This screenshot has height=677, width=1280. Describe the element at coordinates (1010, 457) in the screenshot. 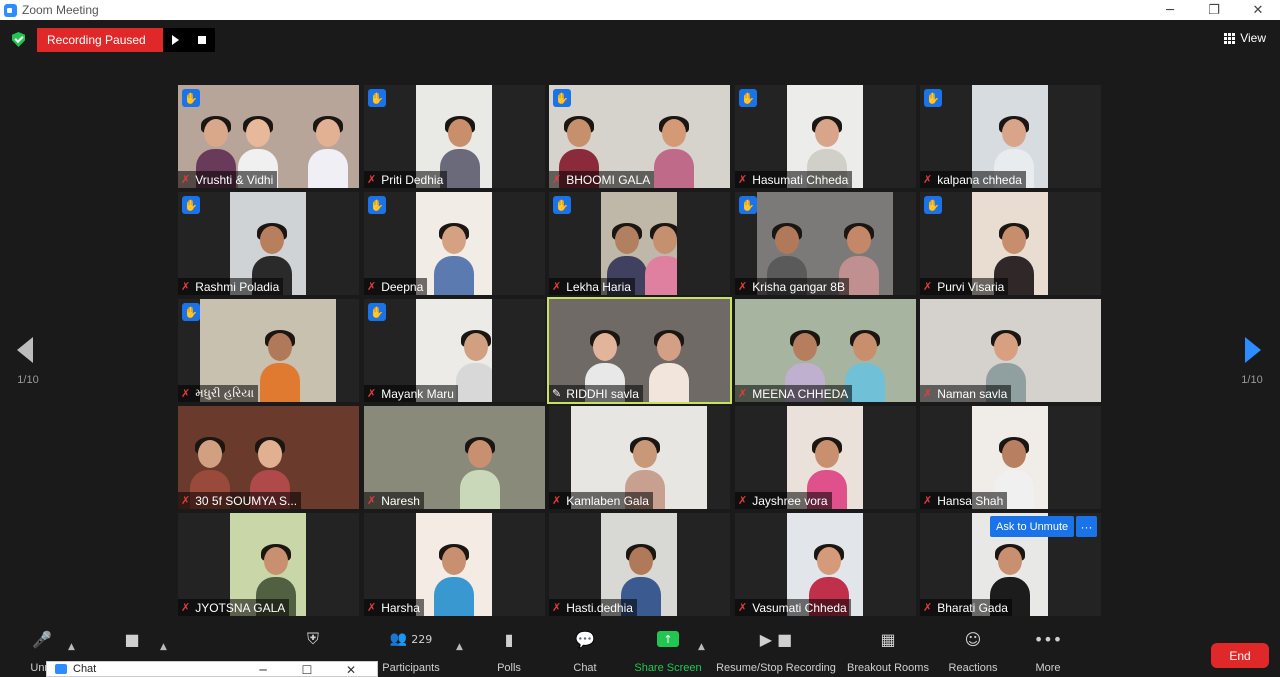

I see `participant-tile: ✗ Hansa Shah` at that location.